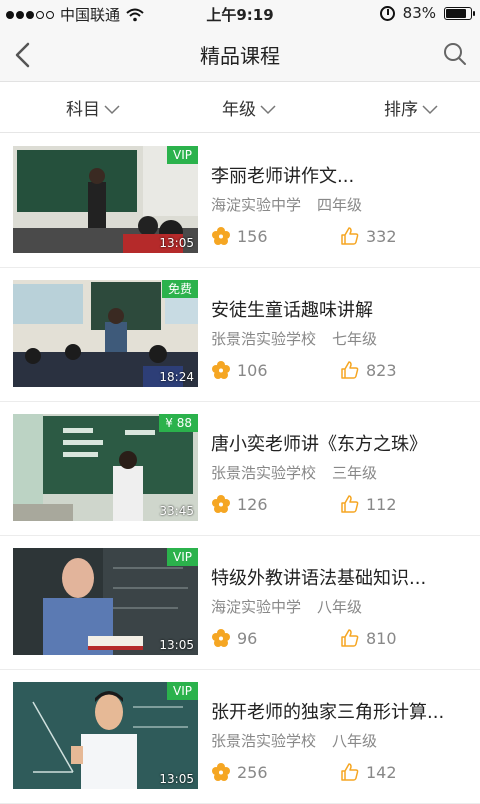 The width and height of the screenshot is (480, 804). I want to click on course-meta: 海淀实验中学 四年级, so click(286, 204).